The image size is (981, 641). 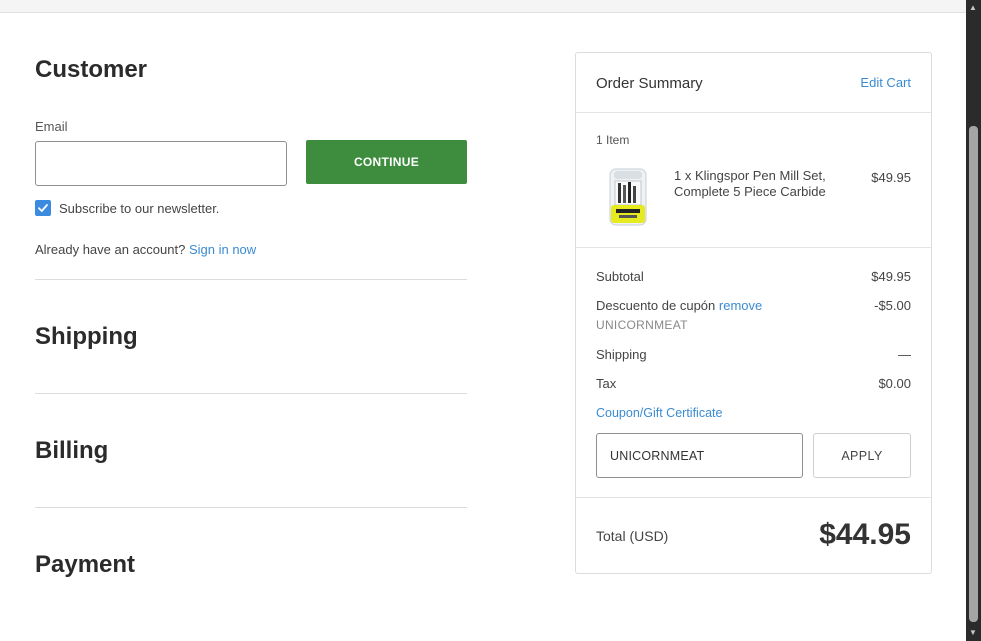 What do you see at coordinates (613, 140) in the screenshot?
I see `items-count: 1 Item` at bounding box center [613, 140].